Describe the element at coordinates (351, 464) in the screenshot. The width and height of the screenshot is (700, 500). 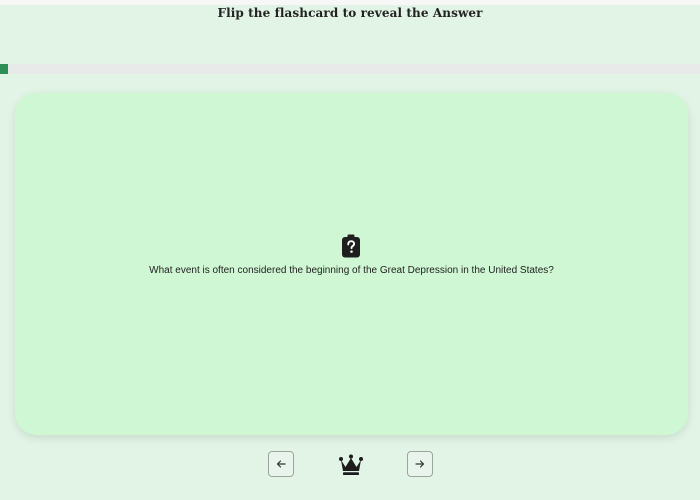
I see `crown-icon` at that location.